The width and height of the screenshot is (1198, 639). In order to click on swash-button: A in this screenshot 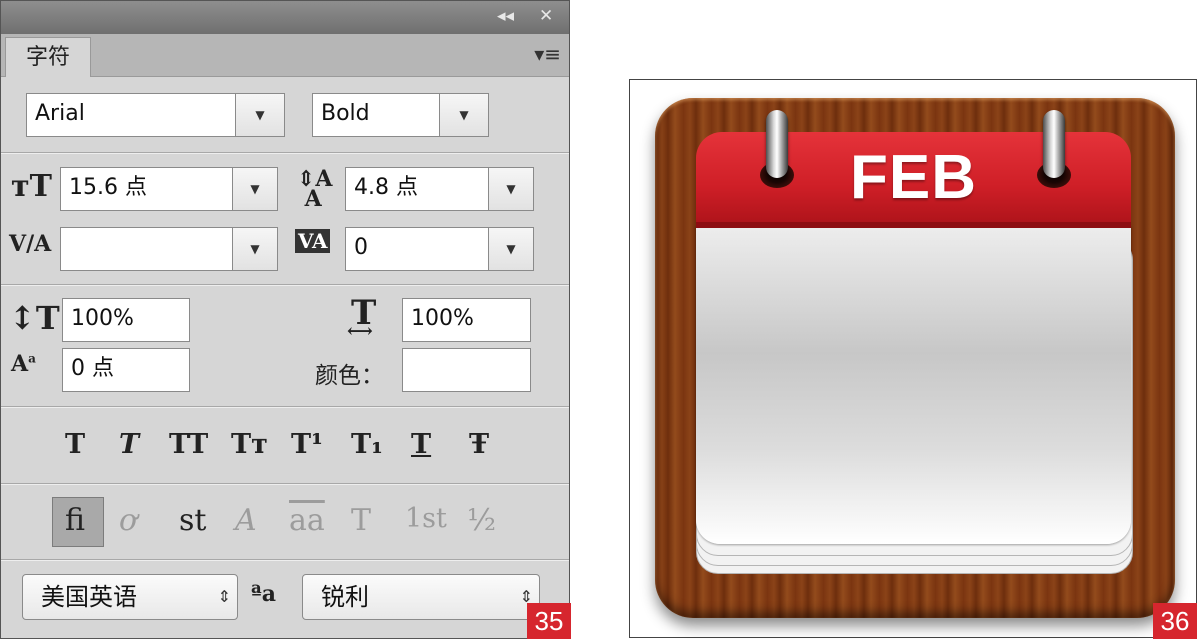, I will do `click(246, 520)`.